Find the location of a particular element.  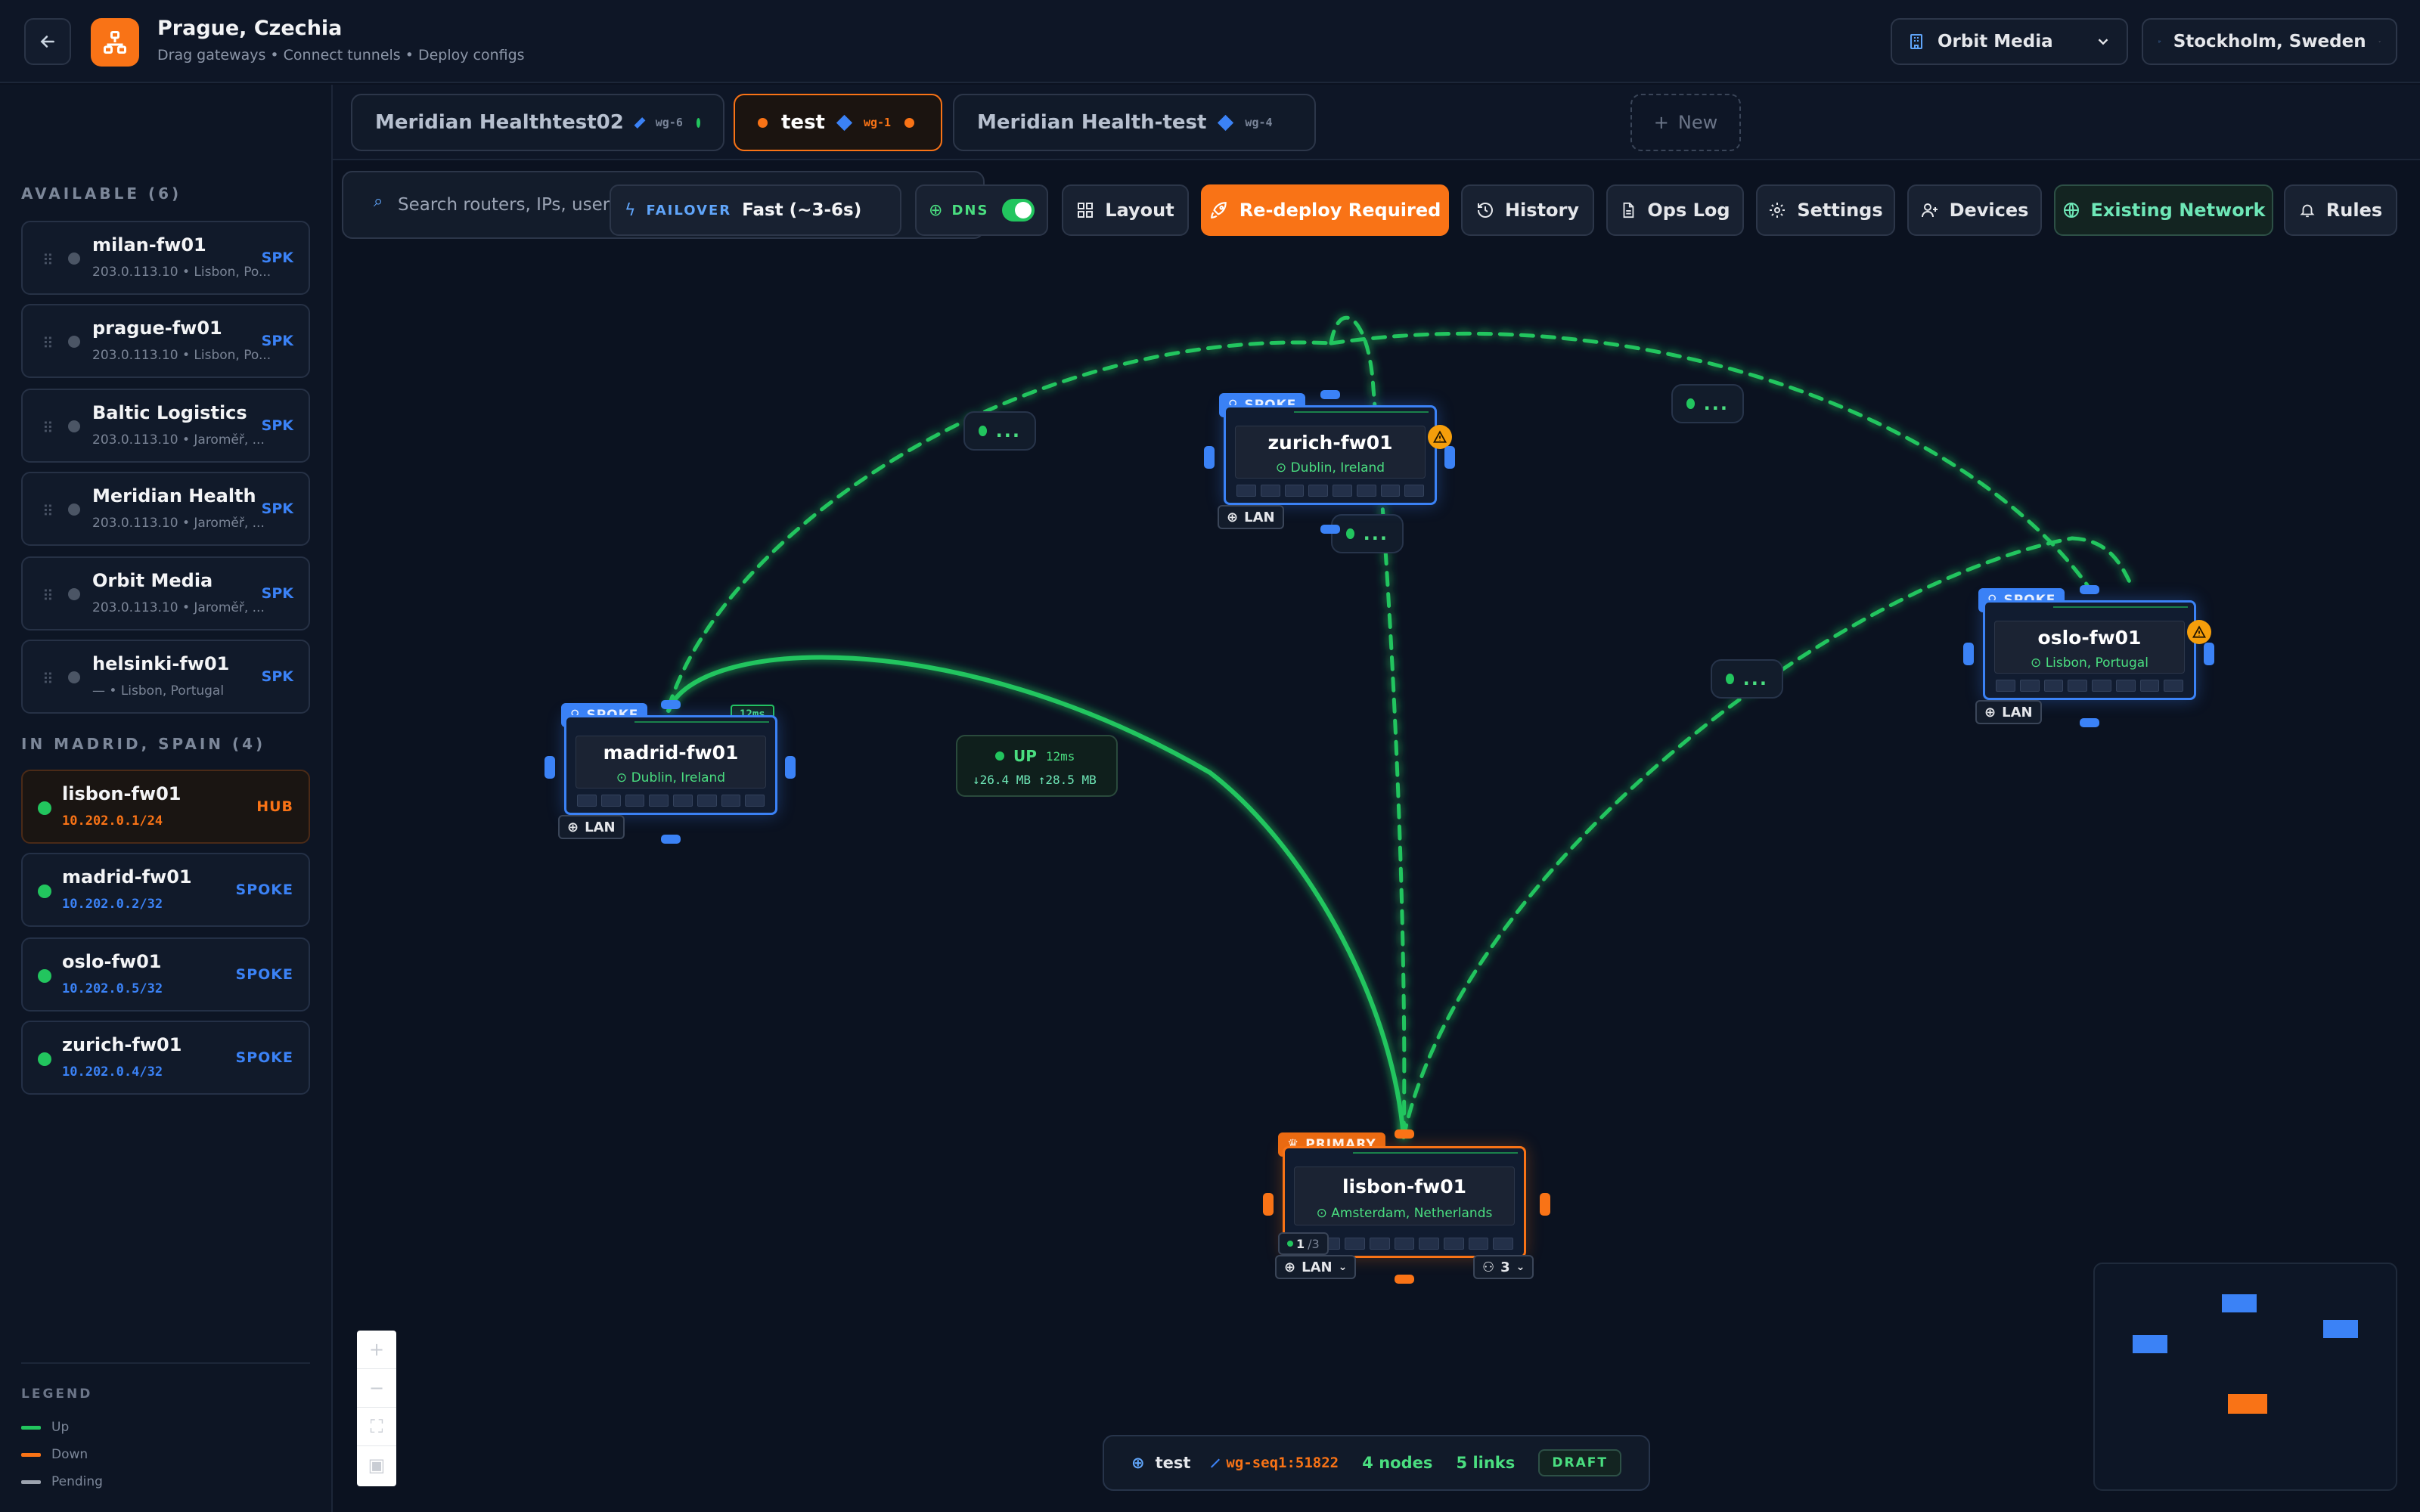

back-button is located at coordinates (47, 42).